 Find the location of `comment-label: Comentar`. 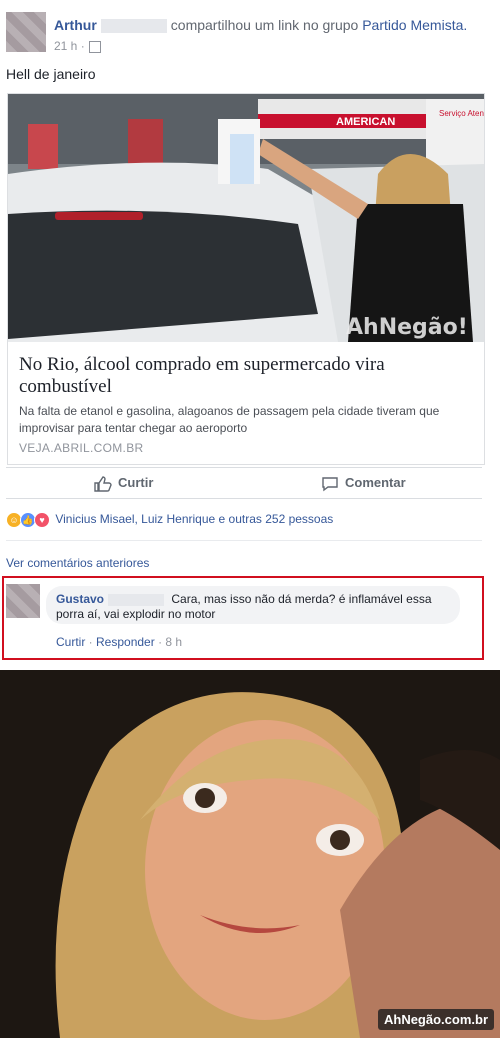

comment-label: Comentar is located at coordinates (375, 482).